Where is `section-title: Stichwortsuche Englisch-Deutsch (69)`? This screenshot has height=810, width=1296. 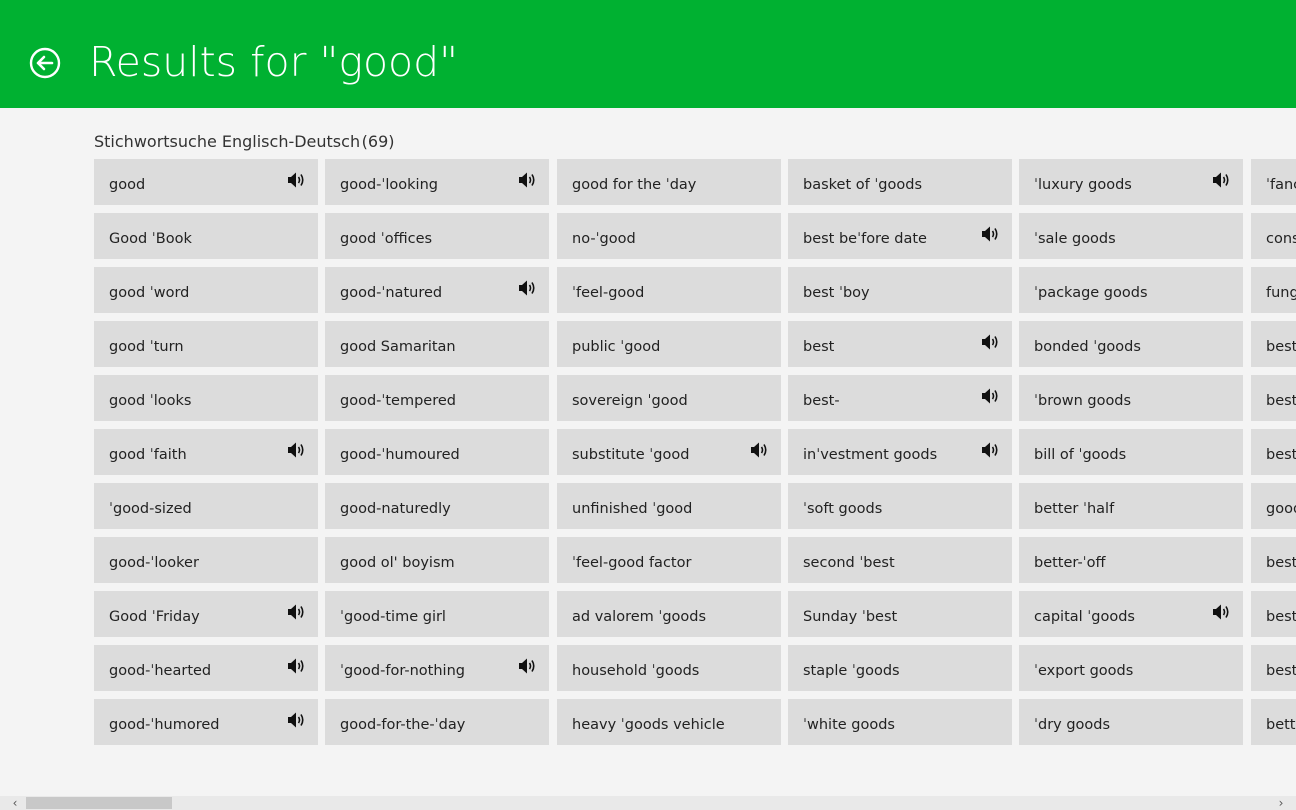
section-title: Stichwortsuche Englisch-Deutsch (69) is located at coordinates (244, 141).